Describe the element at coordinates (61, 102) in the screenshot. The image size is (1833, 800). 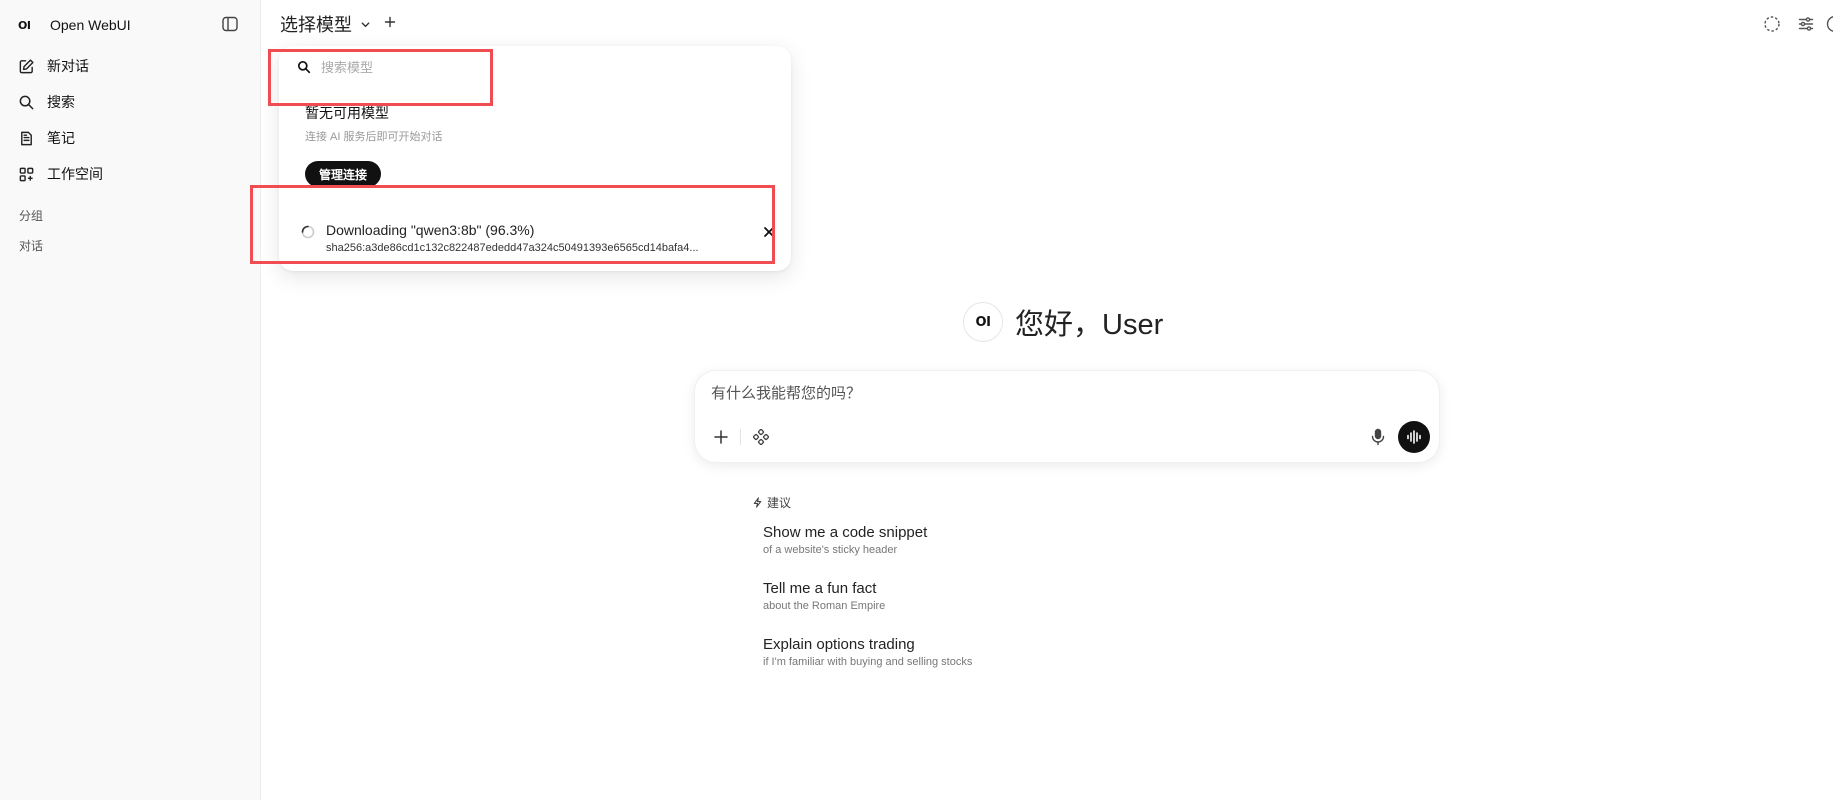
I see `sidebar-item-label: 搜索` at that location.